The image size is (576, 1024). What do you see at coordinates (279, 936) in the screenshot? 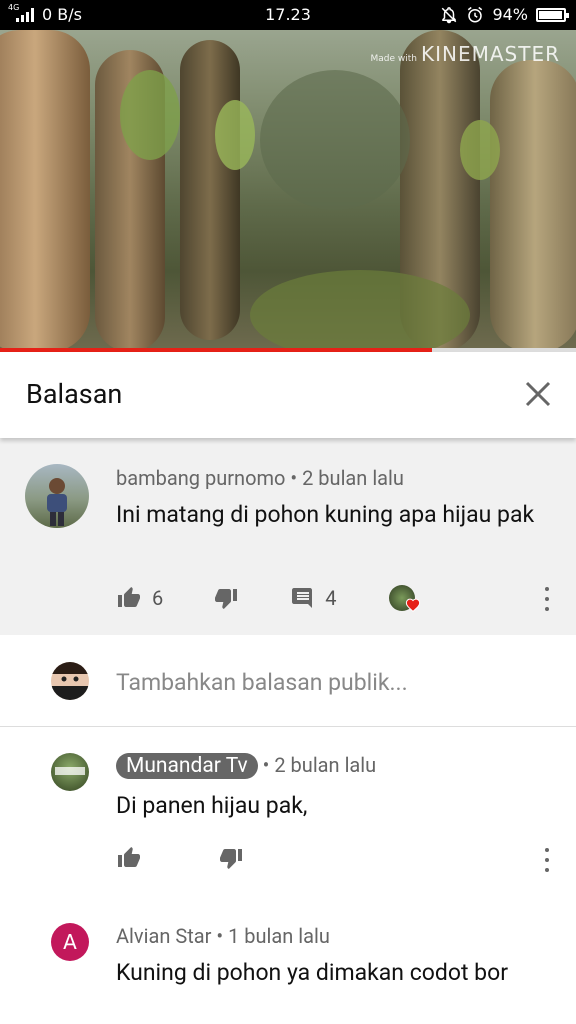
I see `comment-time: 1 bulan lalu` at bounding box center [279, 936].